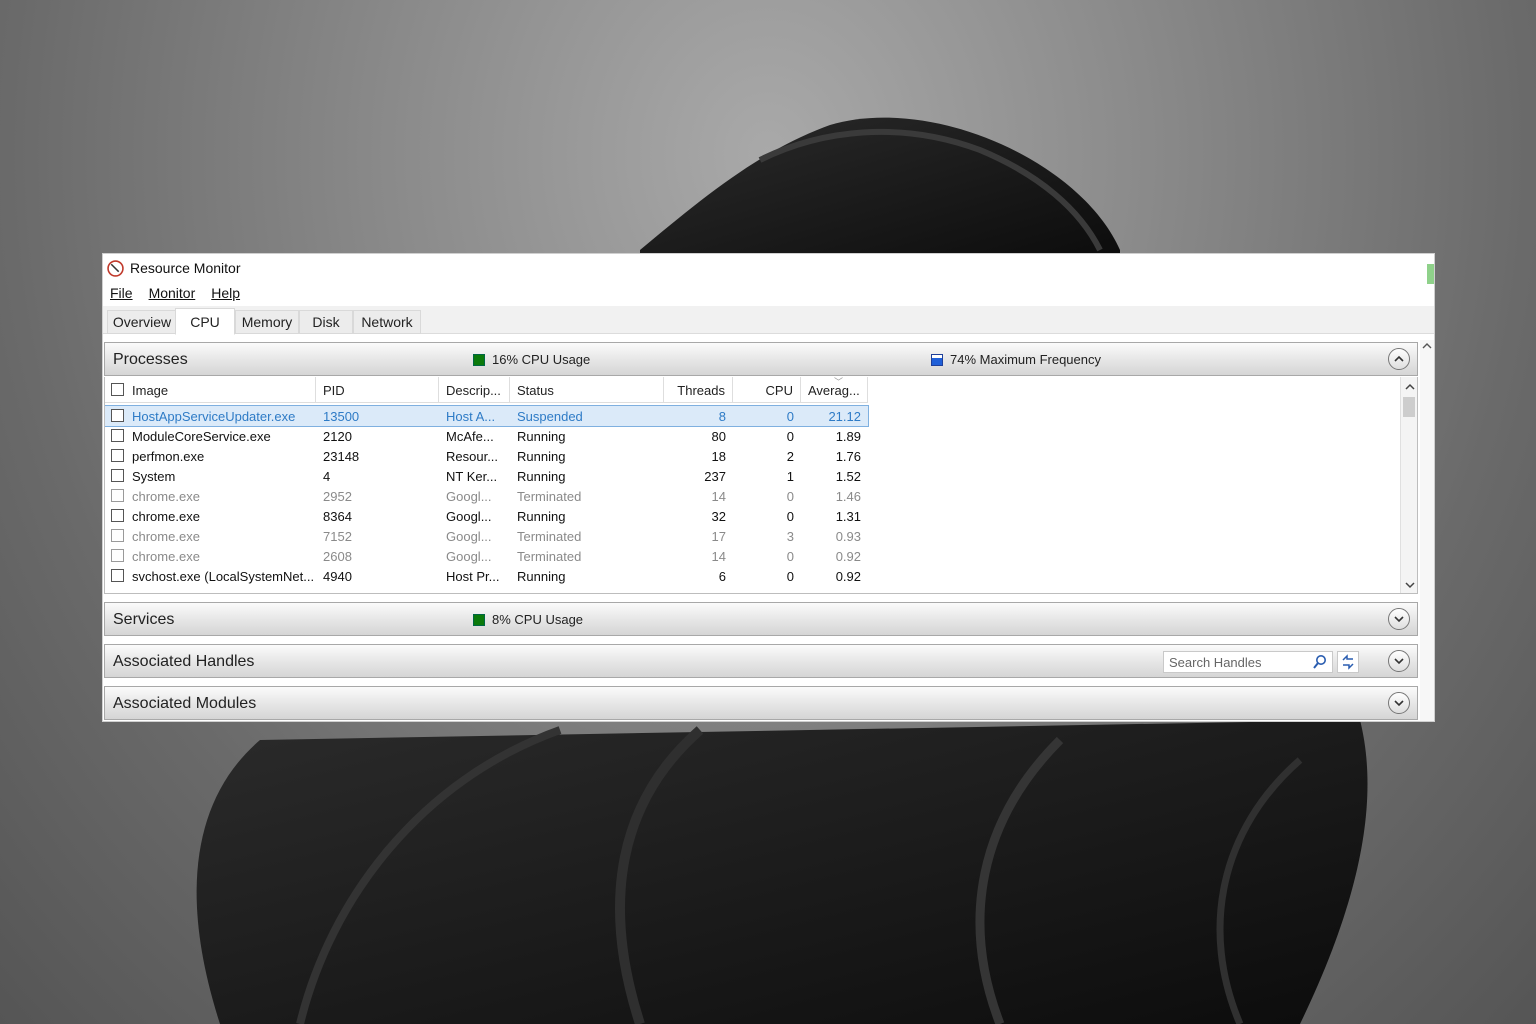  What do you see at coordinates (144, 619) in the screenshot?
I see `services-title: Services` at bounding box center [144, 619].